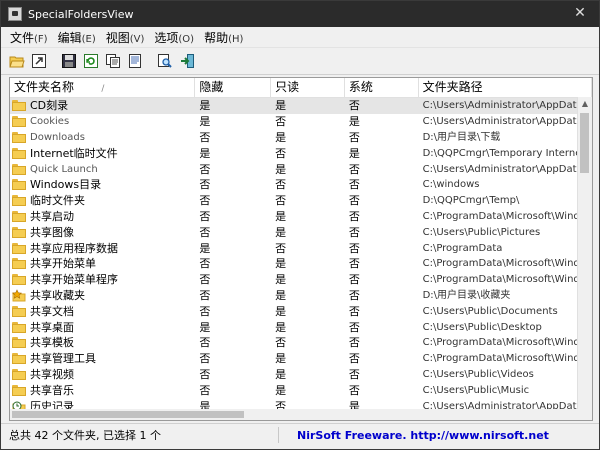 Image resolution: width=600 pixels, height=450 pixels. I want to click on table-row: Windows目录 否 否 否 C:\windows, so click(301, 185).